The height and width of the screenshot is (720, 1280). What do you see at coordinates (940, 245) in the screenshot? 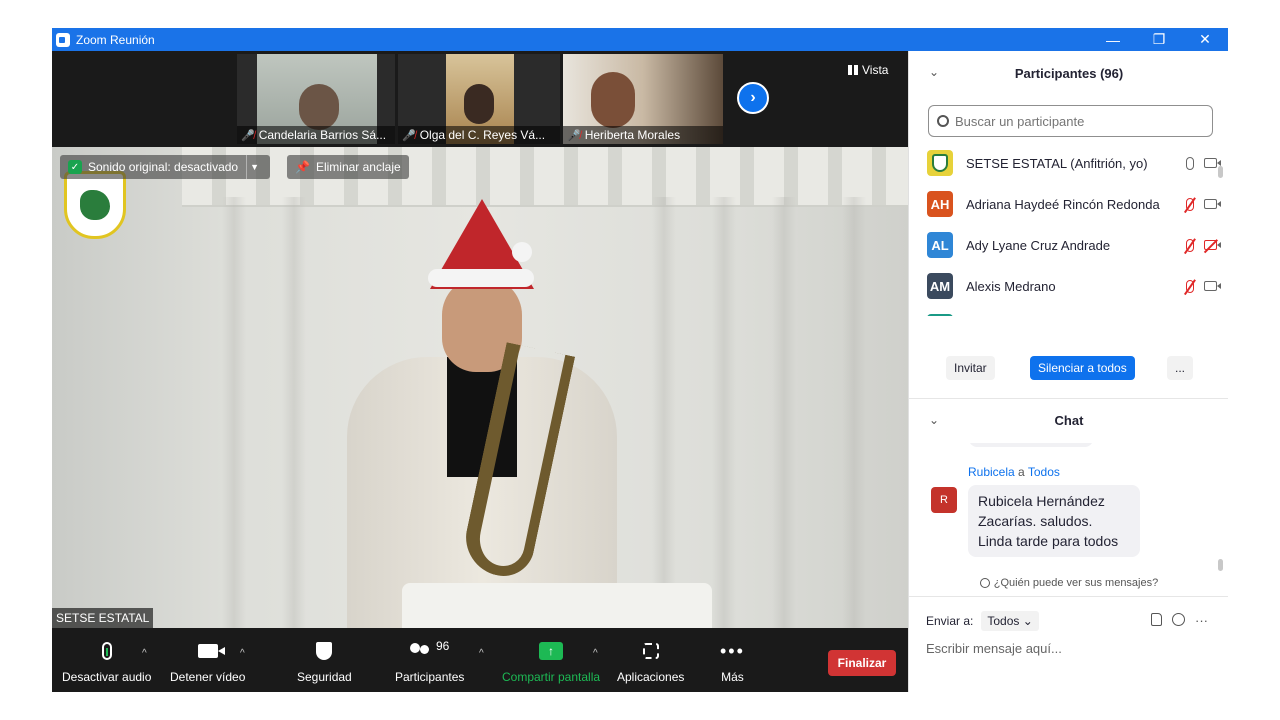
I see `participant-avatar: AL` at bounding box center [940, 245].